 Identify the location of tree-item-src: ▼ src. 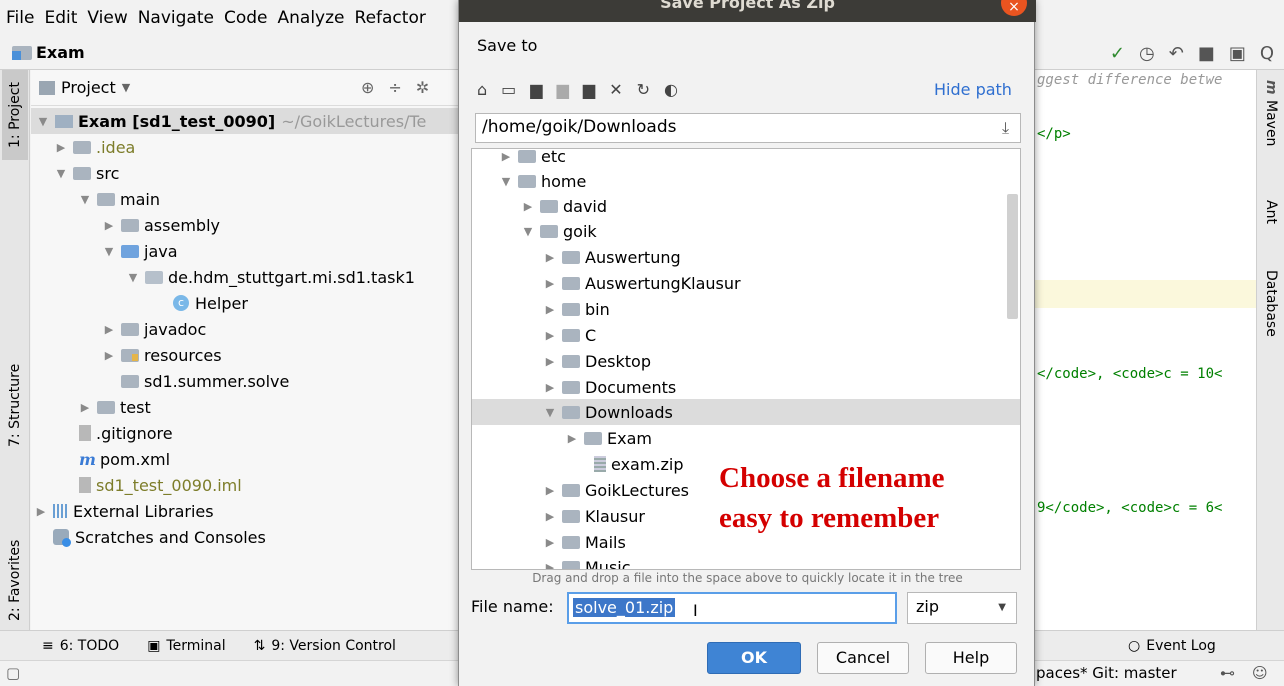
(86, 173).